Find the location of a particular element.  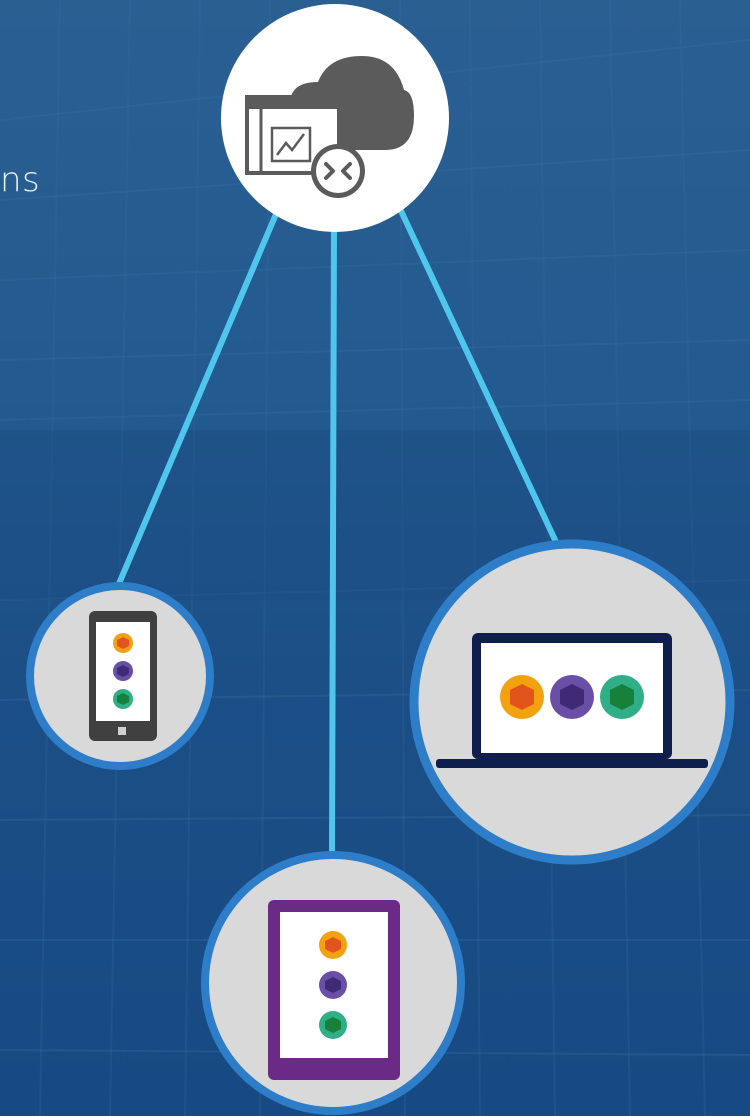

tablet-icon is located at coordinates (334, 990).